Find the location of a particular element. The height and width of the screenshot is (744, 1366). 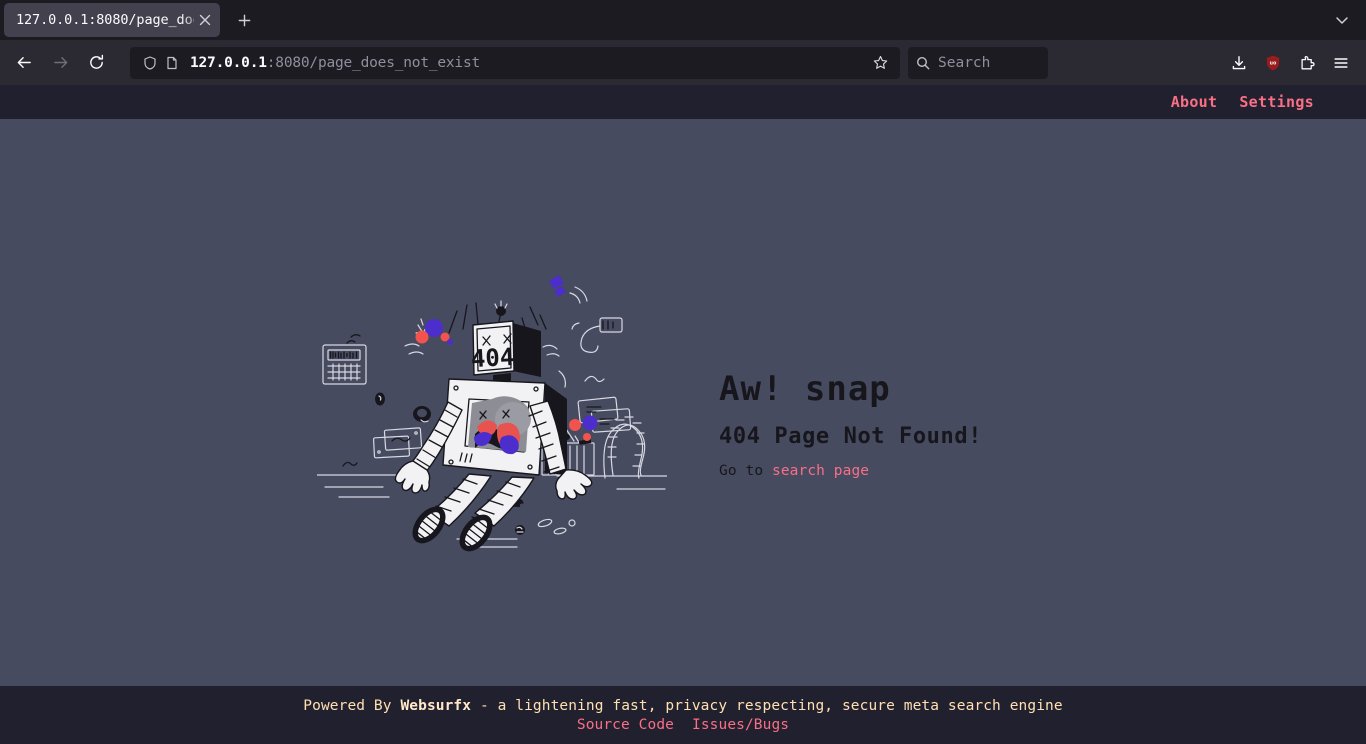

chevron-down-icon is located at coordinates (1342, 20).